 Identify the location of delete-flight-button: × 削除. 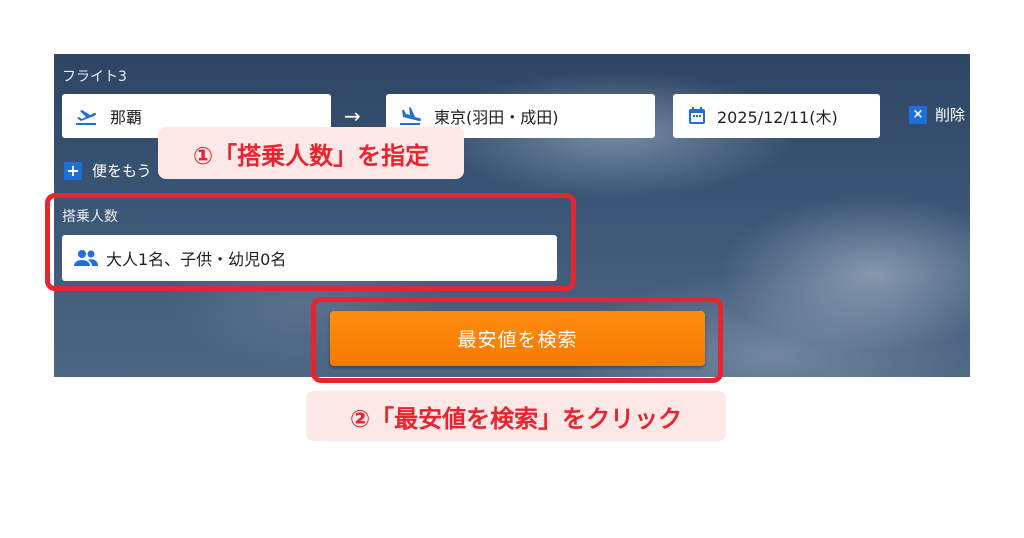
(937, 114).